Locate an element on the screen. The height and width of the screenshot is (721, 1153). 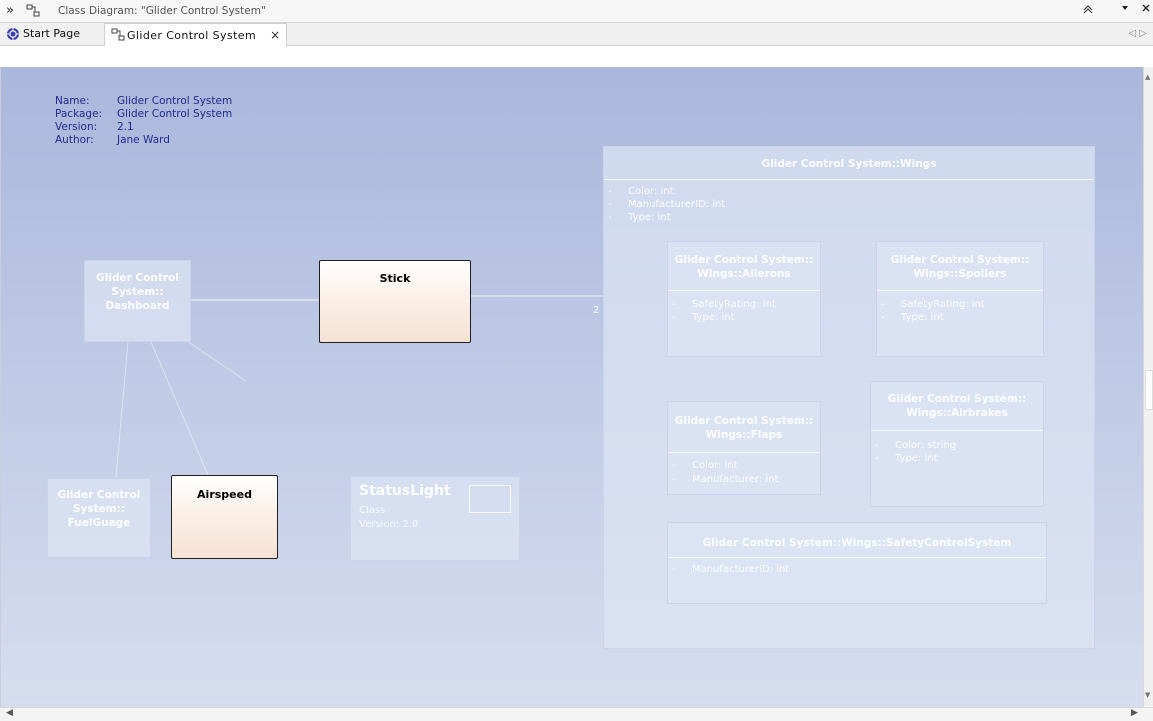
tab-glider-control-system: Glider Control System × is located at coordinates (196, 34).